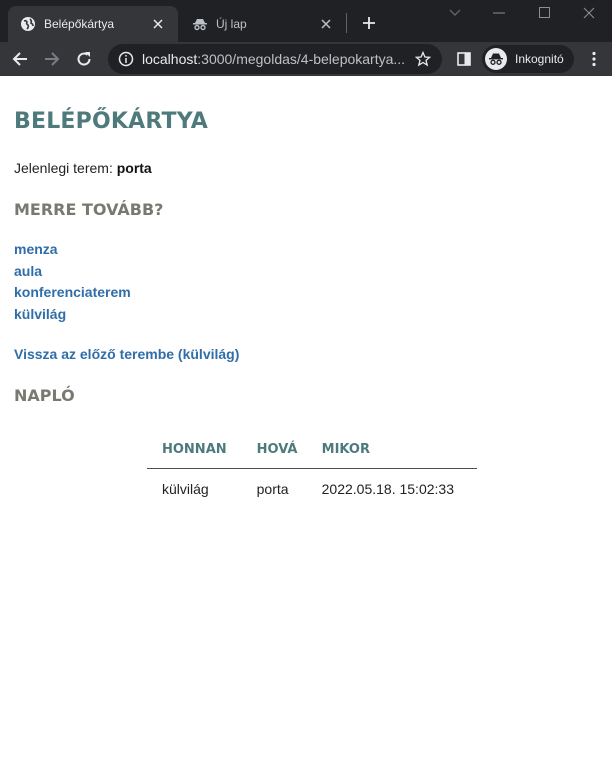 The height and width of the screenshot is (770, 612). Describe the element at coordinates (423, 59) in the screenshot. I see `bookmark-star-icon` at that location.